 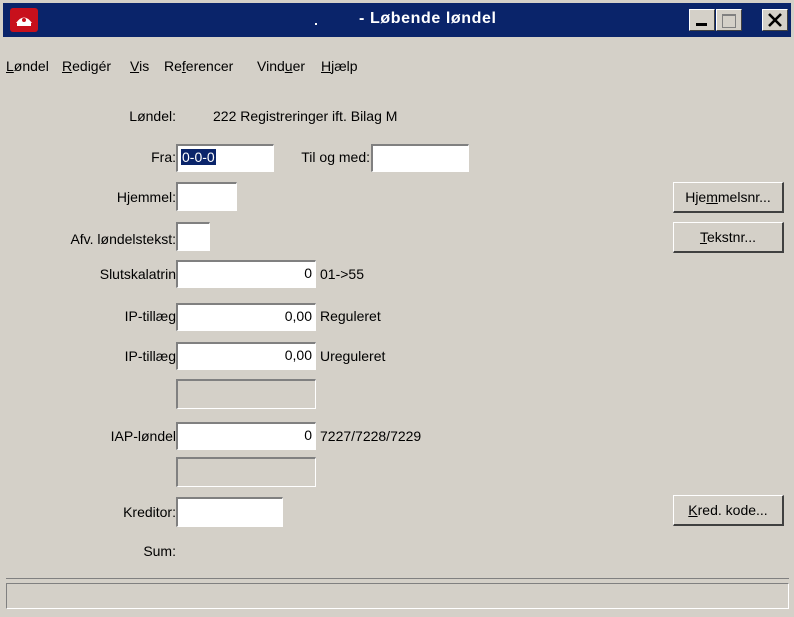 I want to click on fra-label: Fra:, so click(x=163, y=157).